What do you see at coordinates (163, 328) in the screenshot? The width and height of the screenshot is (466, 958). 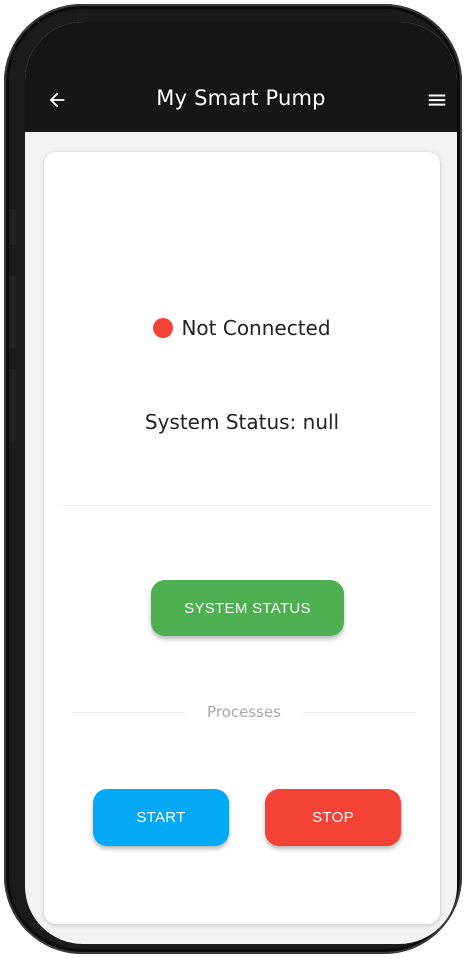 I see `connection-indicator-dot` at bounding box center [163, 328].